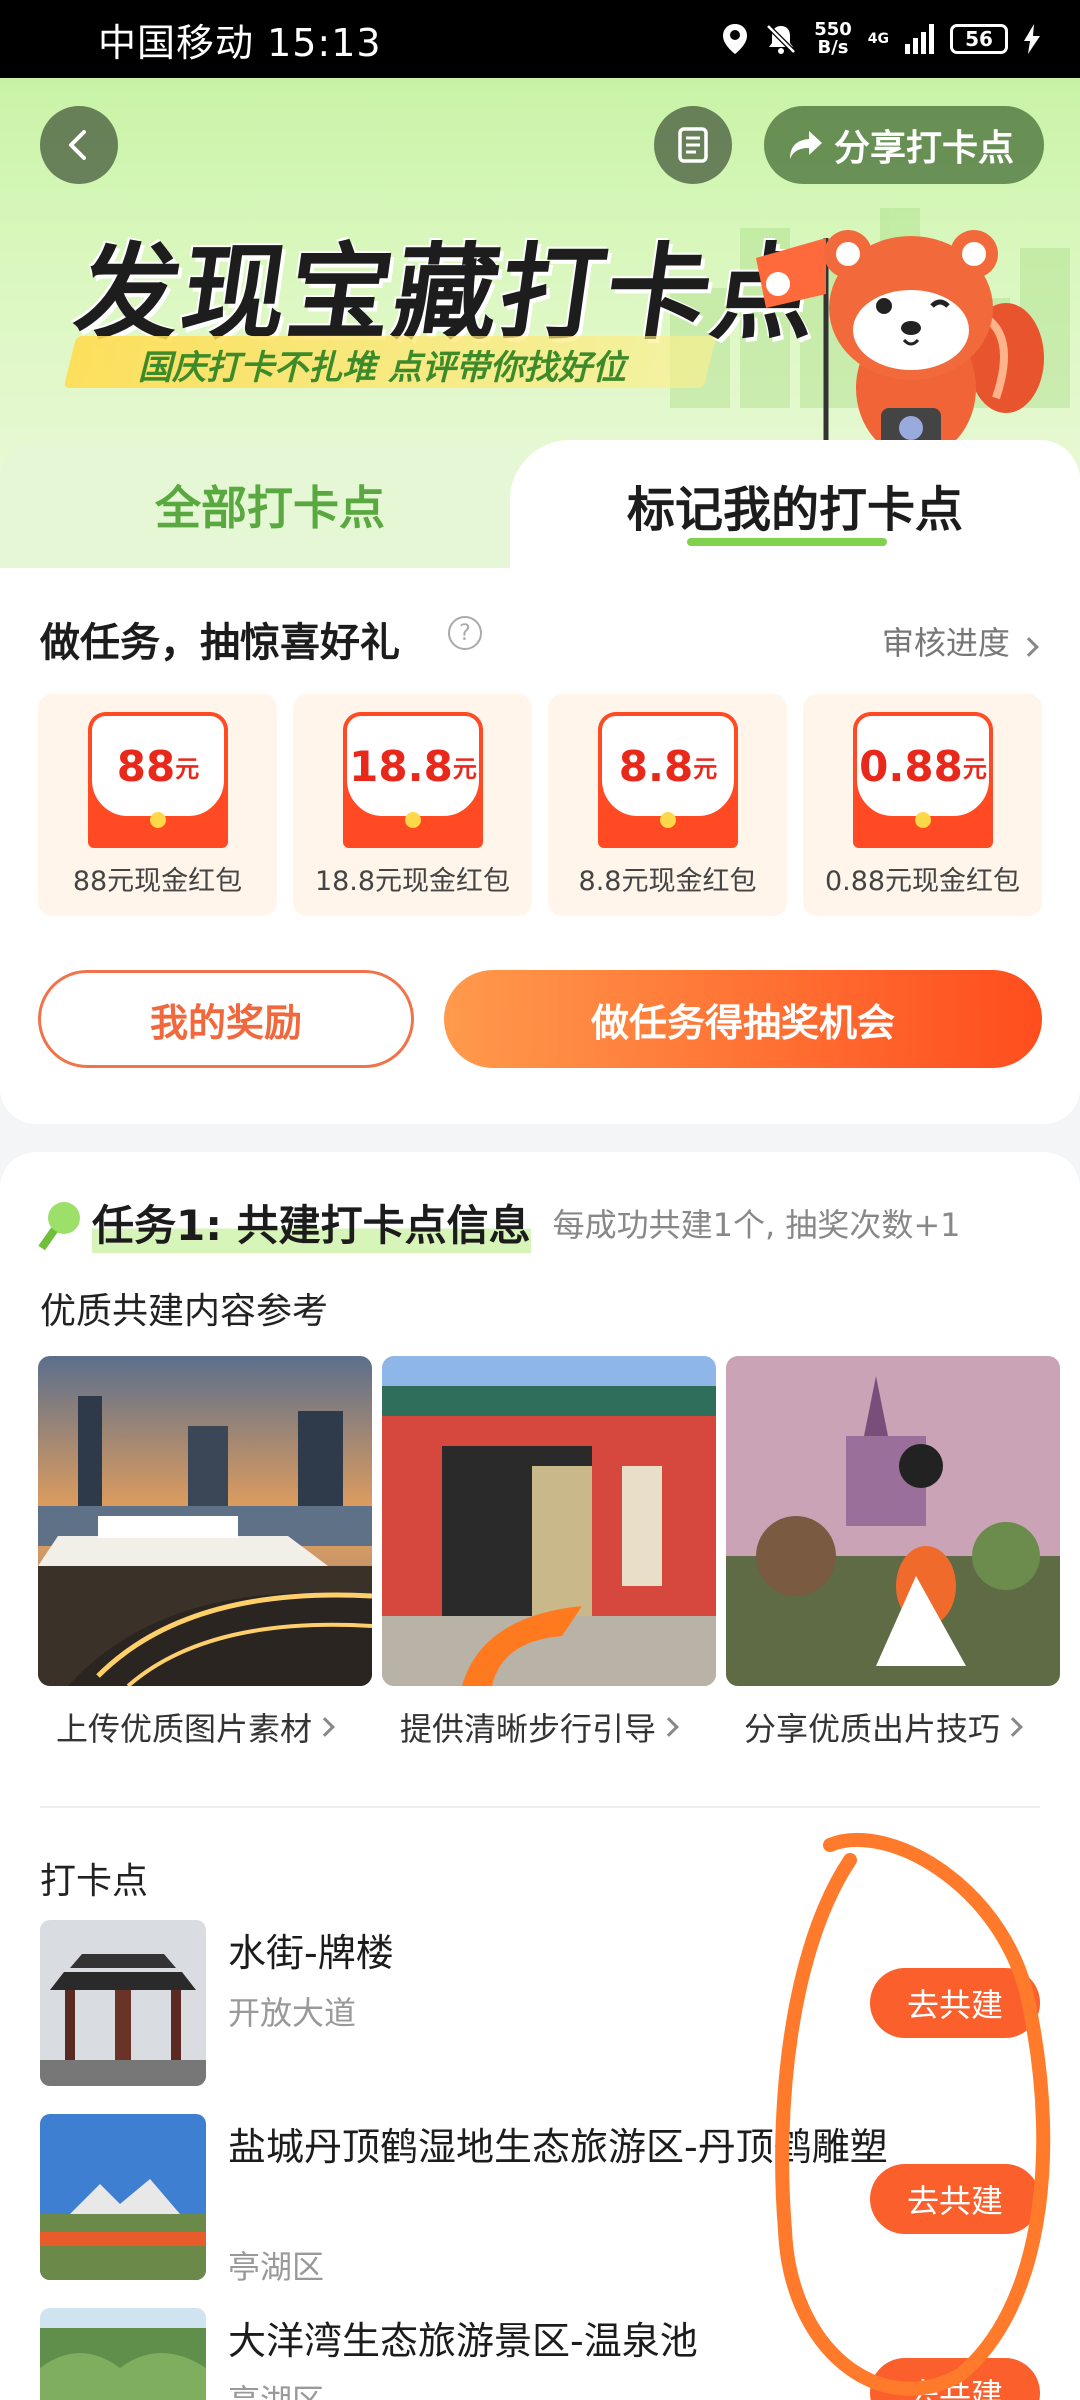 Image resolution: width=1080 pixels, height=2400 pixels. What do you see at coordinates (558, 2147) in the screenshot?
I see `spot-name: 盐城丹顶鹤湿地生态旅游区-丹顶鹤雕塑` at bounding box center [558, 2147].